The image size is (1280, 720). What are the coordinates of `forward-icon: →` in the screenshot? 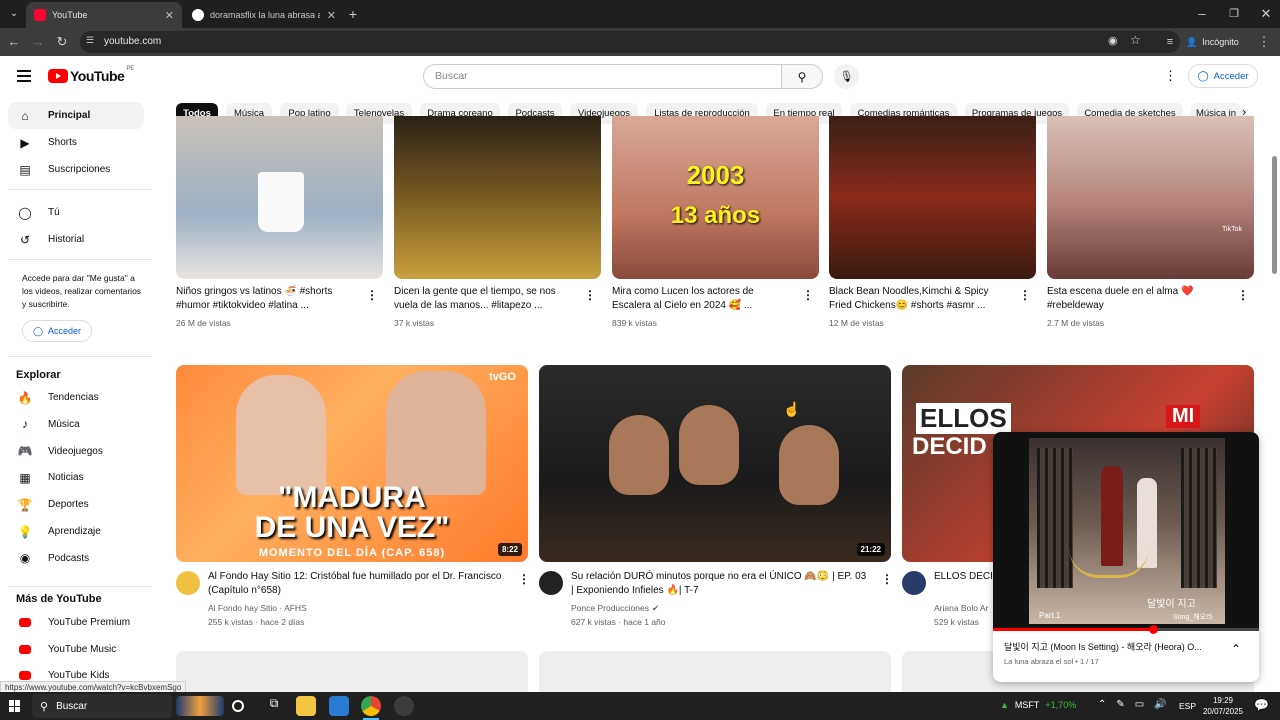 It's located at (38, 42).